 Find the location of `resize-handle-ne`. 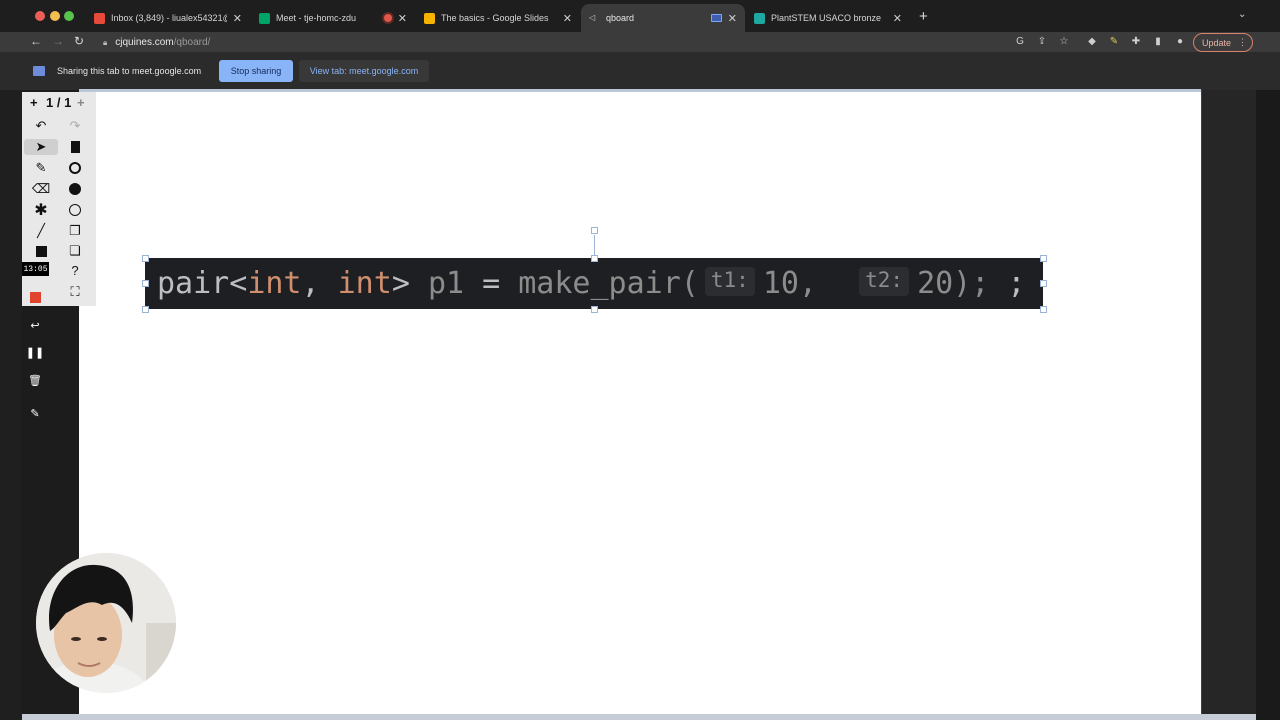

resize-handle-ne is located at coordinates (1043, 258).